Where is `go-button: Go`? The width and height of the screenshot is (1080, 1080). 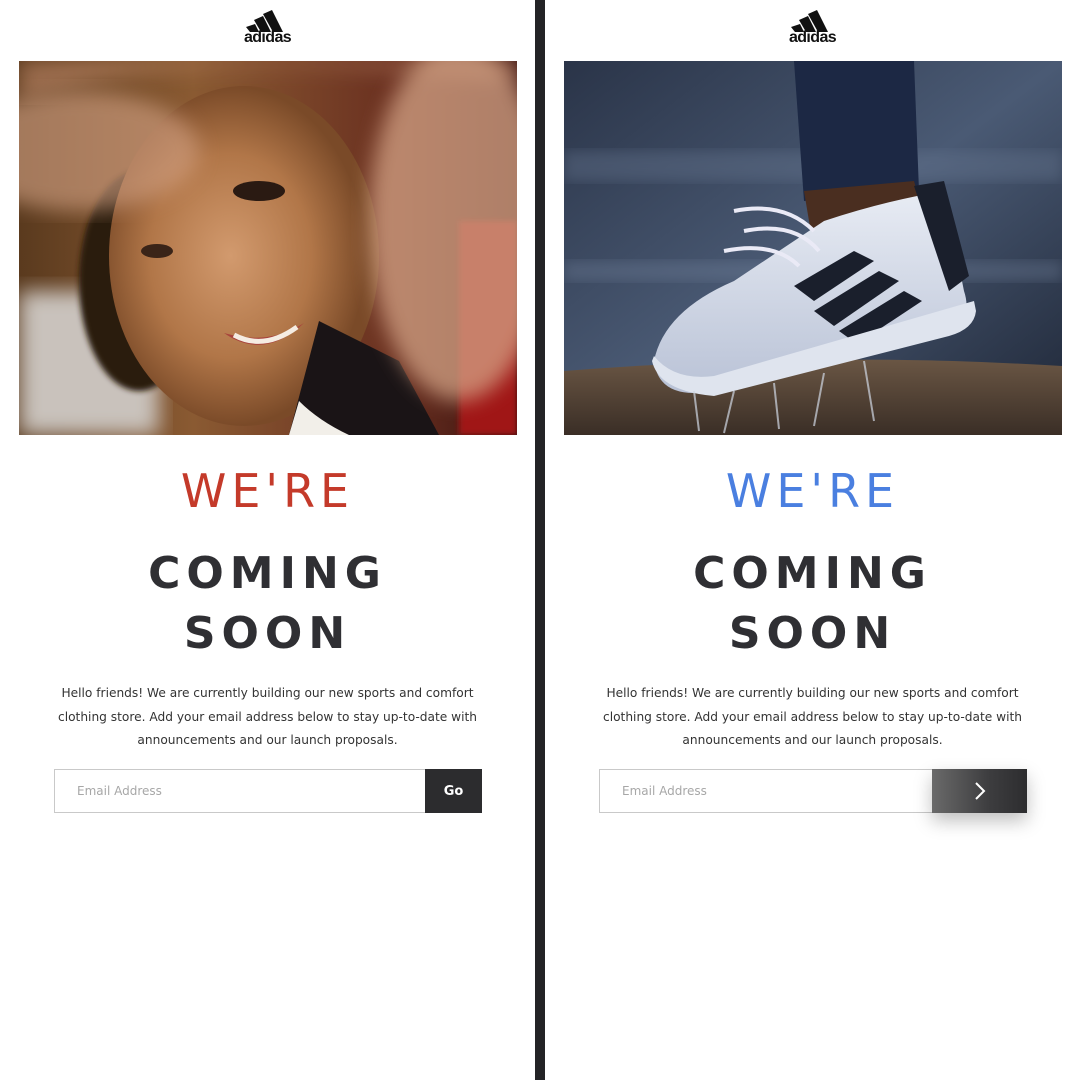
go-button: Go is located at coordinates (453, 791).